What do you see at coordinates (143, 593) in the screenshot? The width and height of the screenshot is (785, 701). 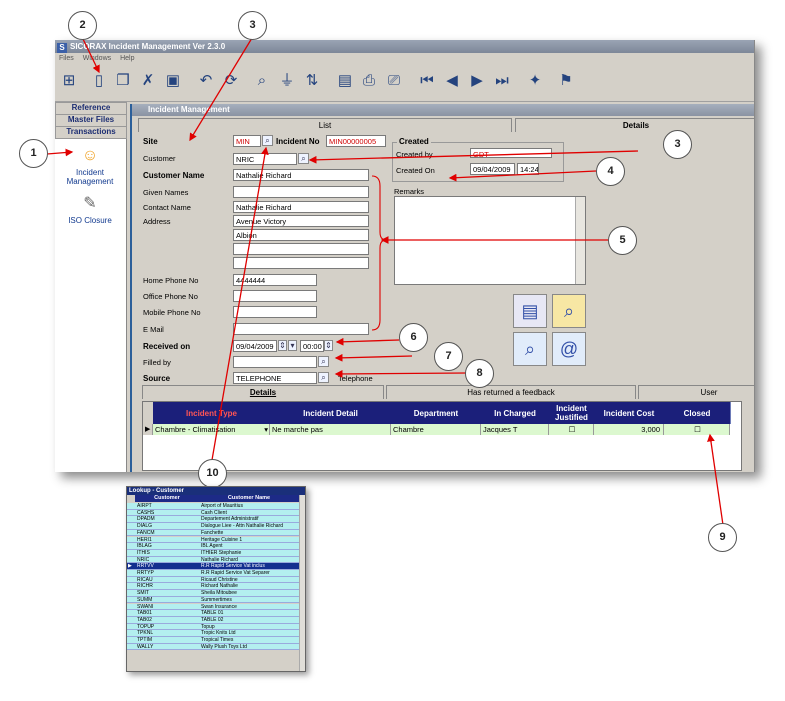 I see `lookup-cell-code: SMIT` at bounding box center [143, 593].